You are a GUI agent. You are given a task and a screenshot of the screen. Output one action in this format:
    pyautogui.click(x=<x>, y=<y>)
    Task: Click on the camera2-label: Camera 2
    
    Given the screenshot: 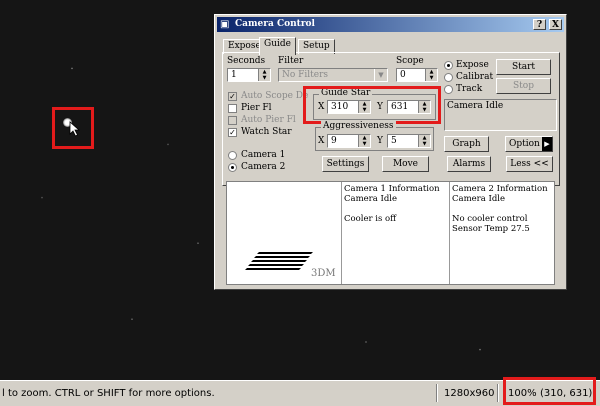 What is the action you would take?
    pyautogui.click(x=263, y=167)
    